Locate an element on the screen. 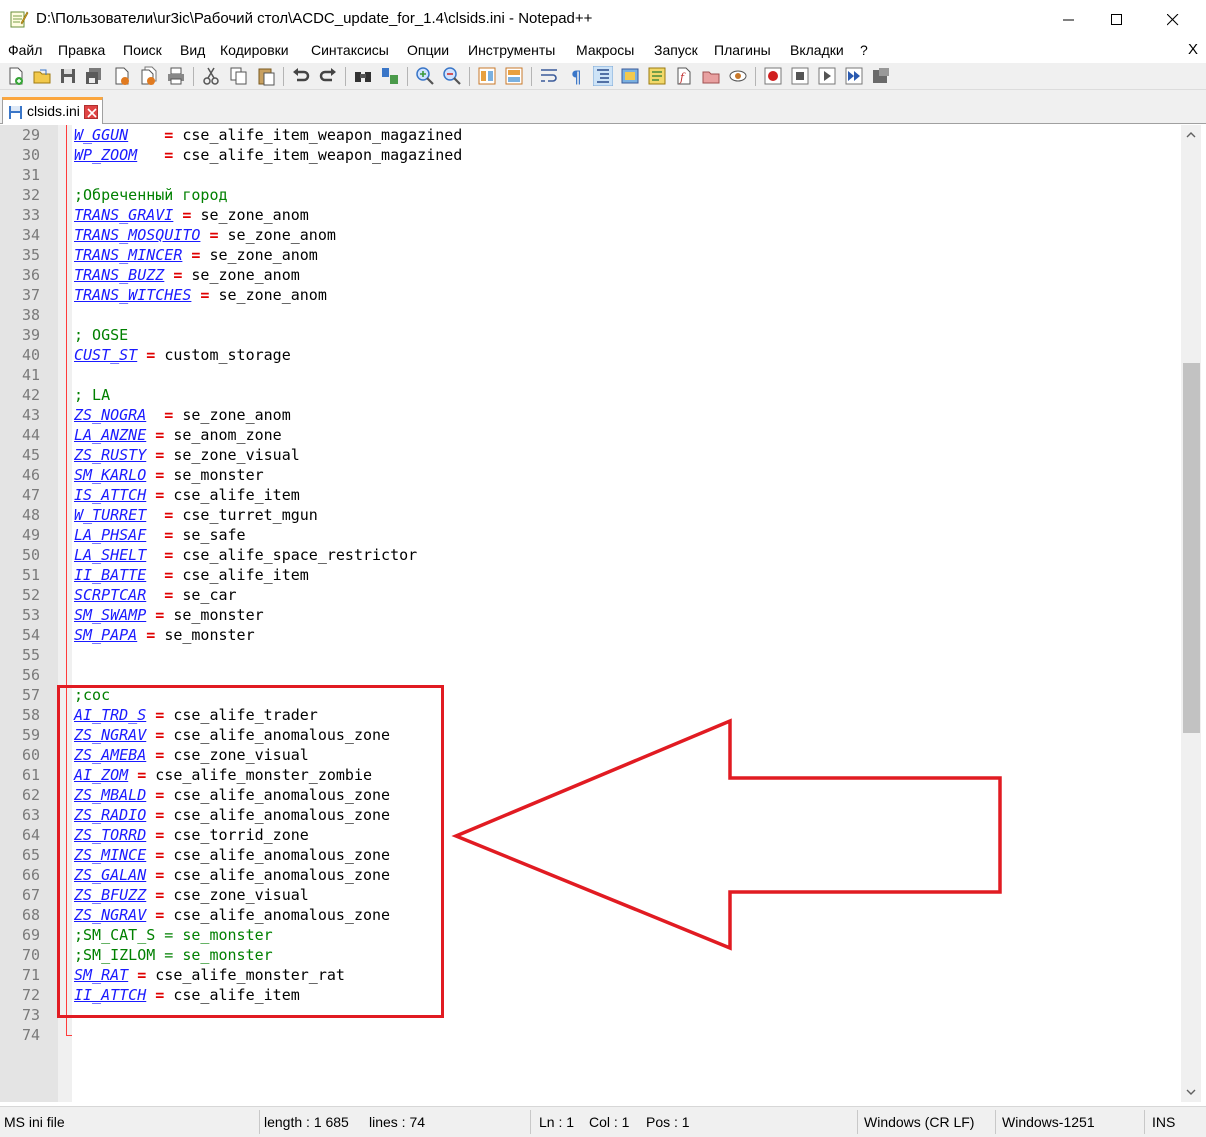  menu-encoding: Кодировки is located at coordinates (254, 50).